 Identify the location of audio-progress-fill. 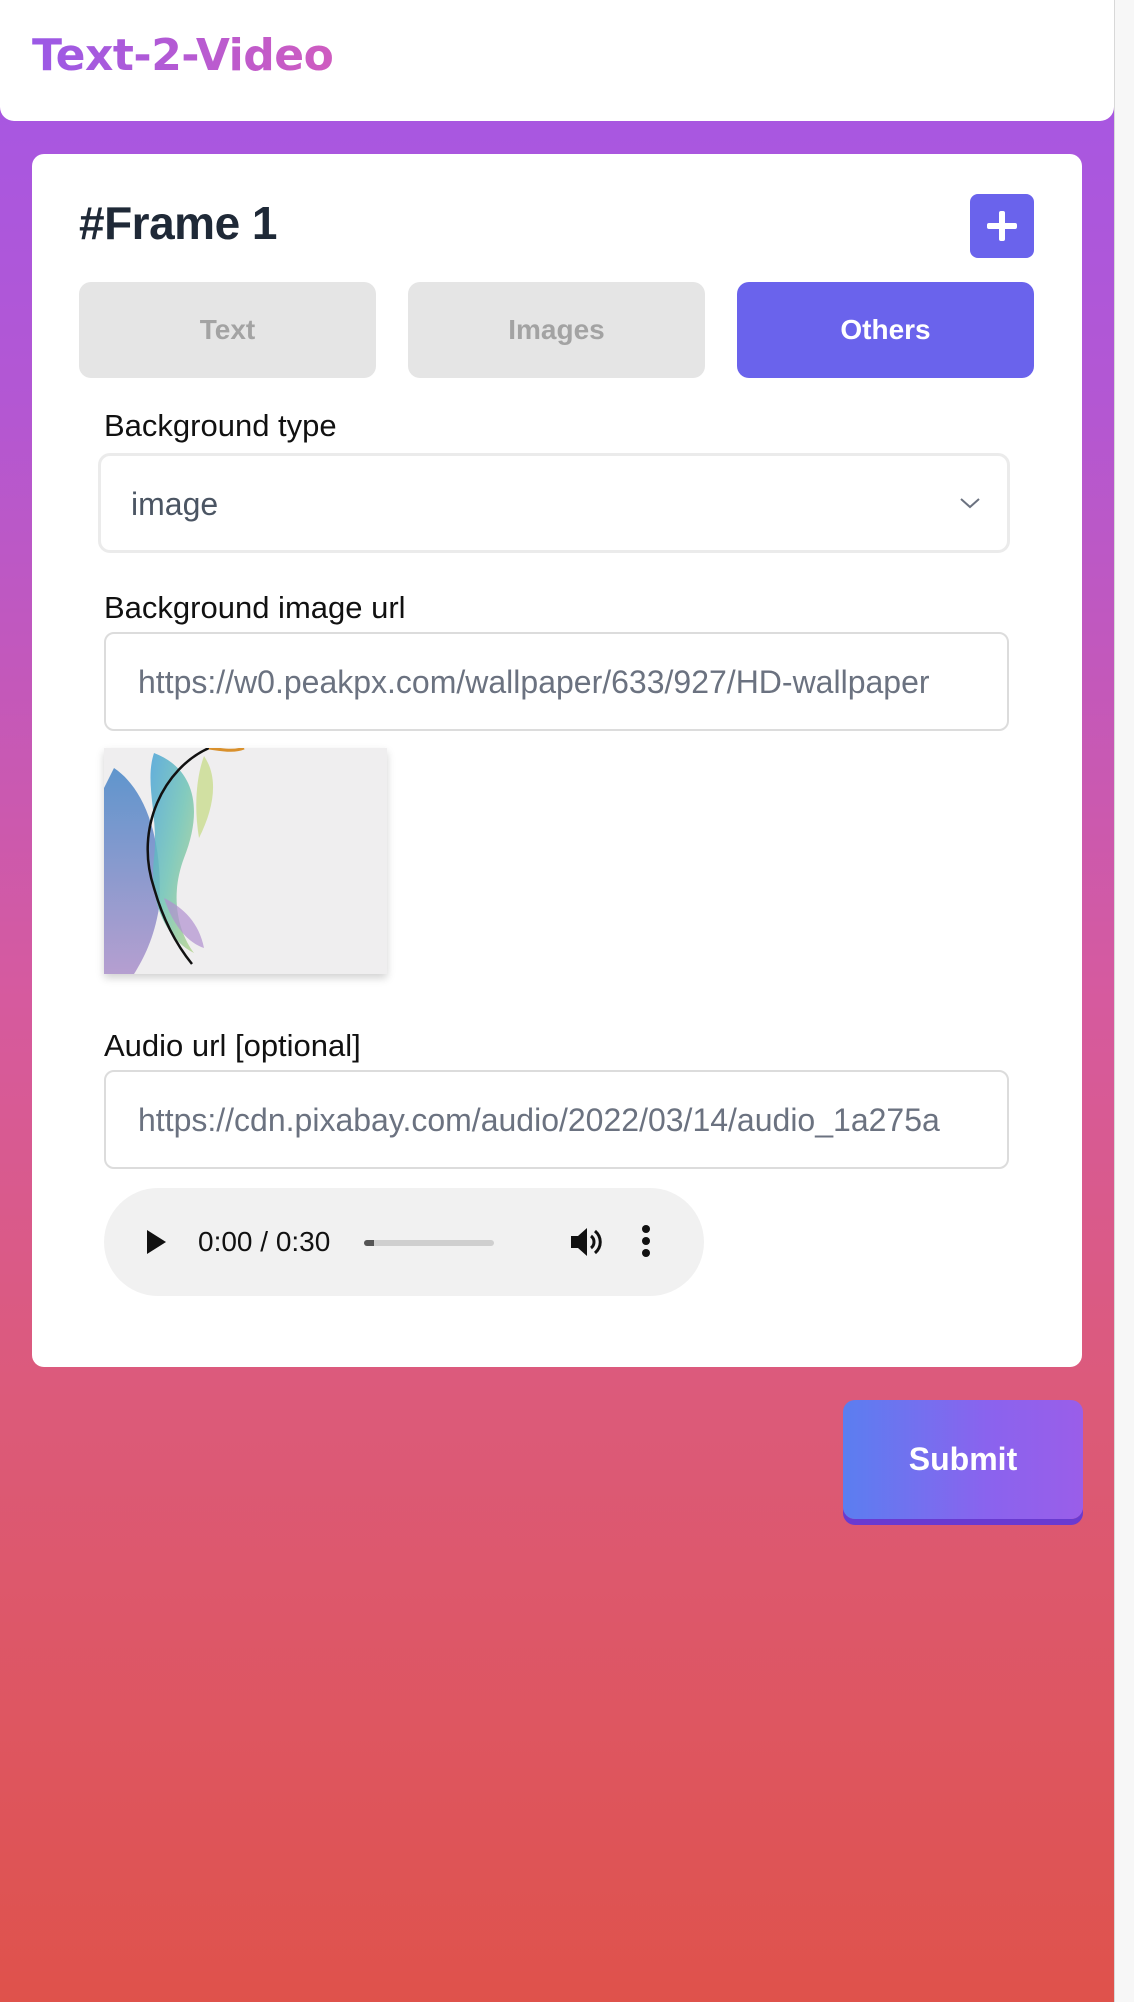
(369, 1243).